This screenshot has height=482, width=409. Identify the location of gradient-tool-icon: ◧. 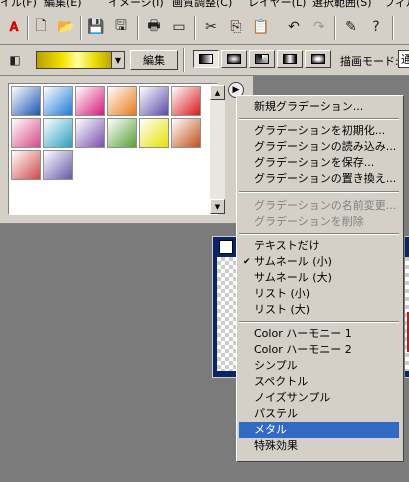
(15, 60).